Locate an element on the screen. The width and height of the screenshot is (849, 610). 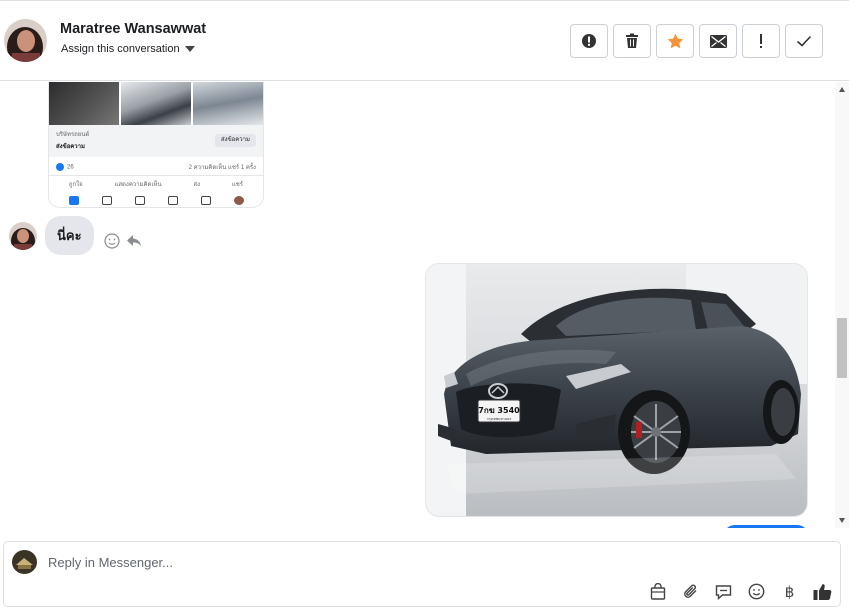
shopping-bag-icon is located at coordinates (657, 591).